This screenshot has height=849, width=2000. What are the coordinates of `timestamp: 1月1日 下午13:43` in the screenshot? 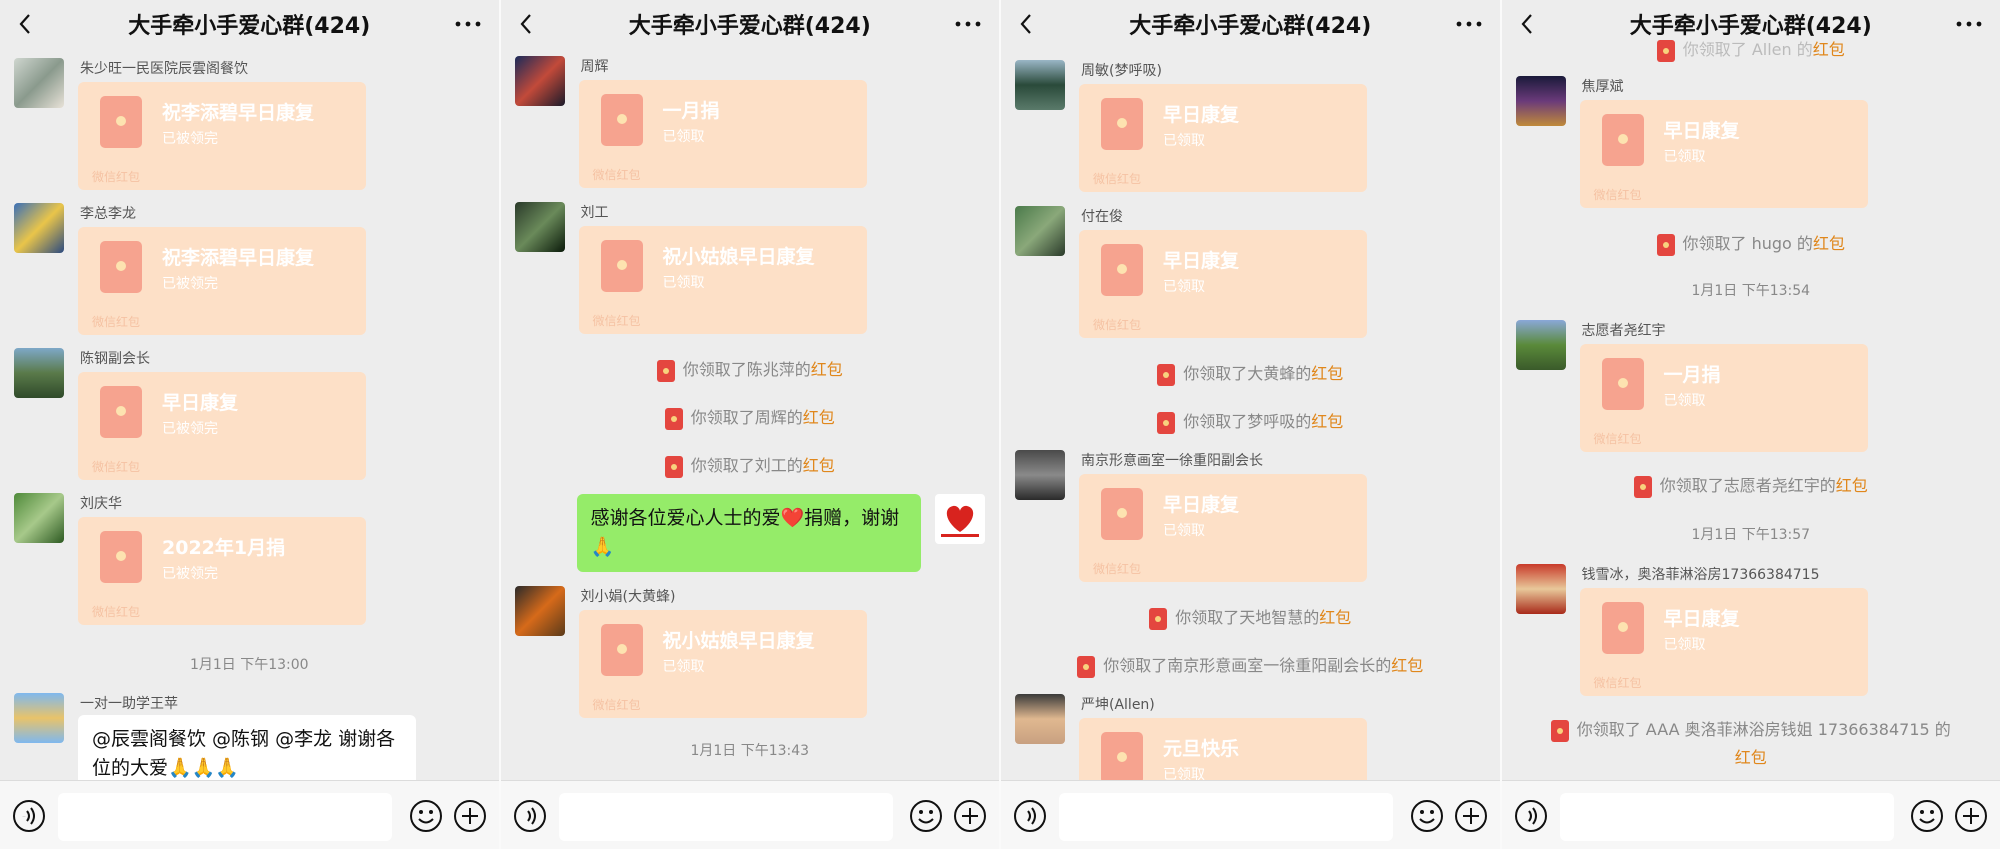 It's located at (750, 751).